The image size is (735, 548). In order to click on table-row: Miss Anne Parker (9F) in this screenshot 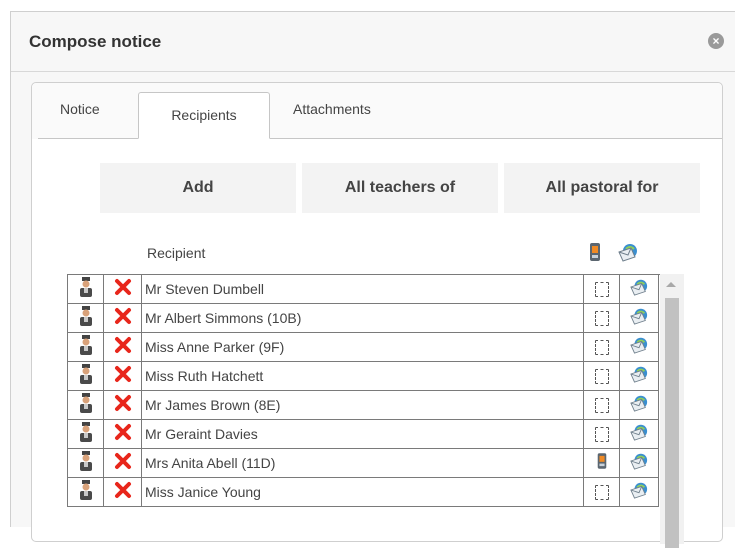, I will do `click(364, 347)`.